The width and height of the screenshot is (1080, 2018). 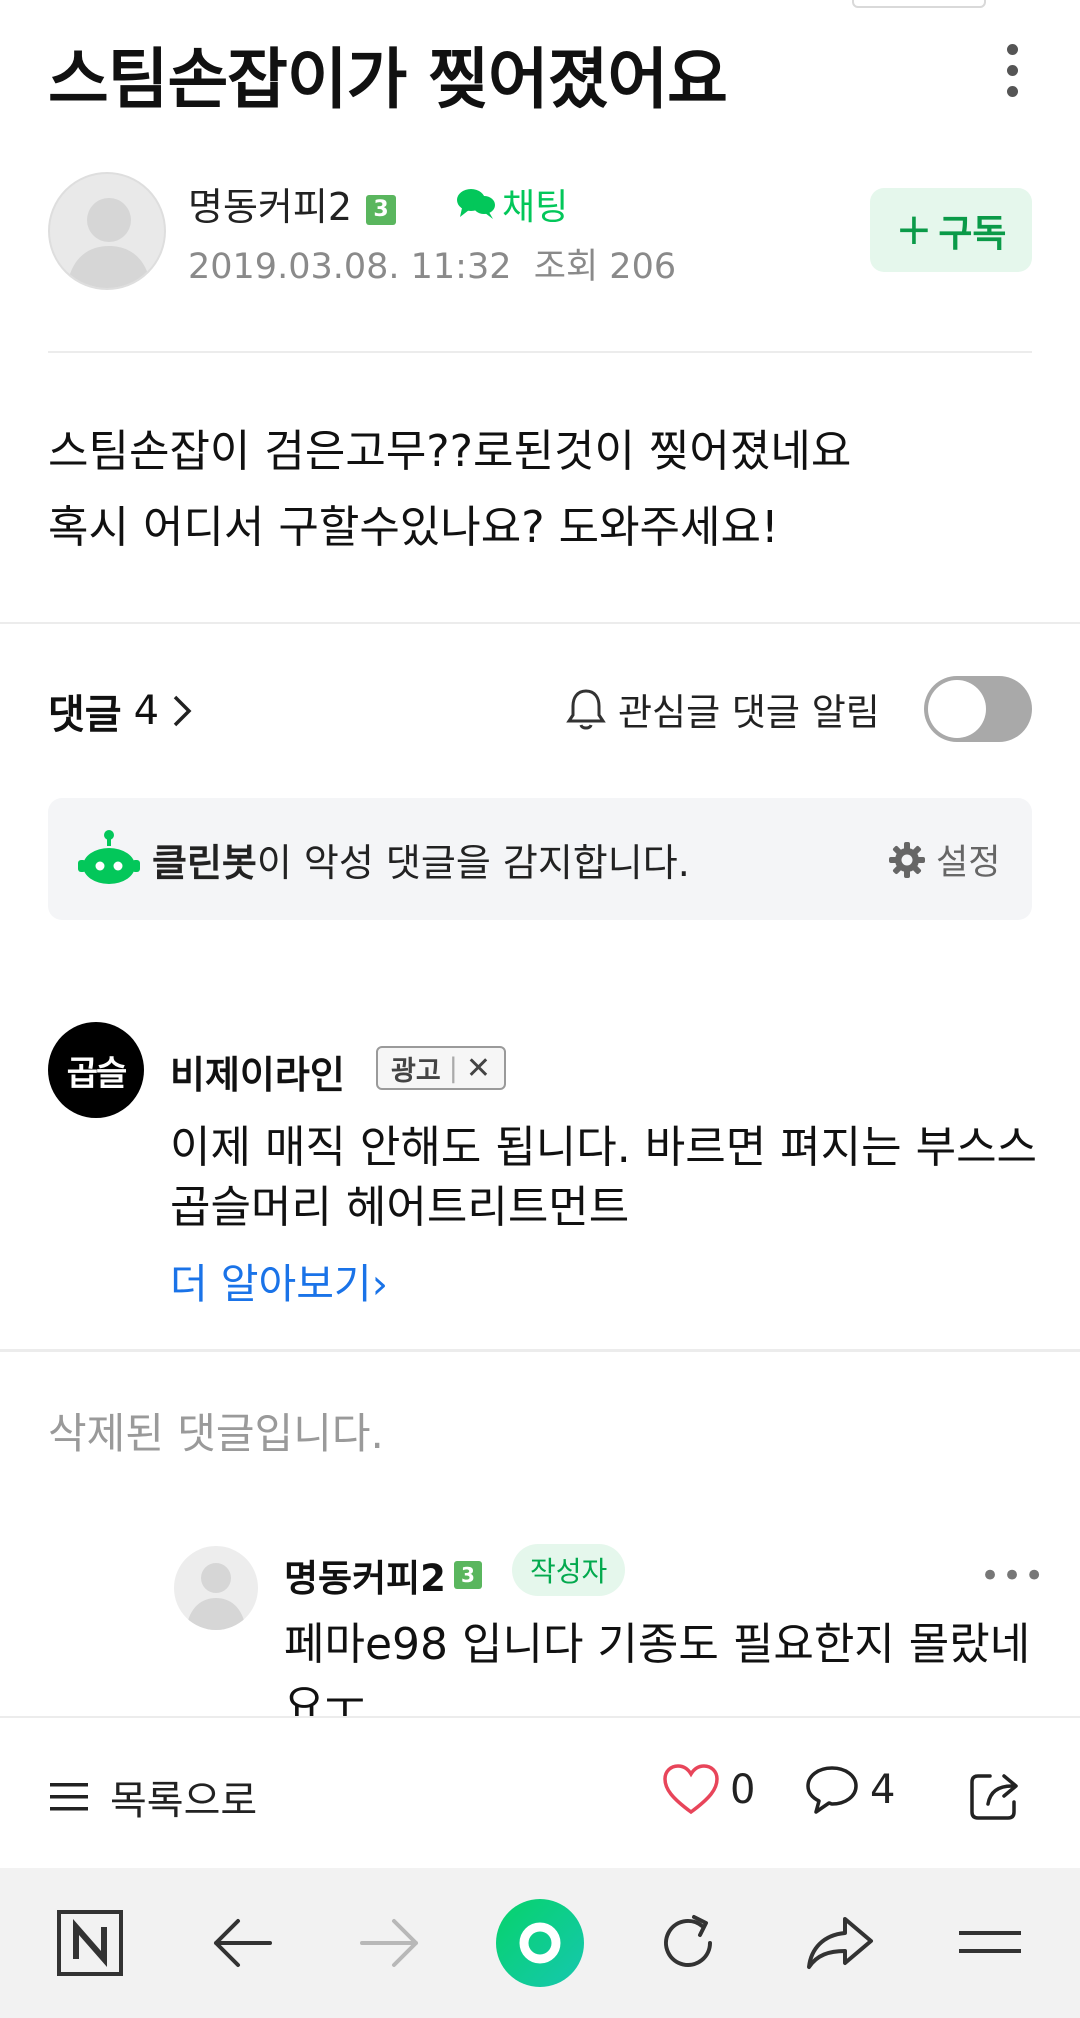 I want to click on share-arrow-icon, so click(x=840, y=1943).